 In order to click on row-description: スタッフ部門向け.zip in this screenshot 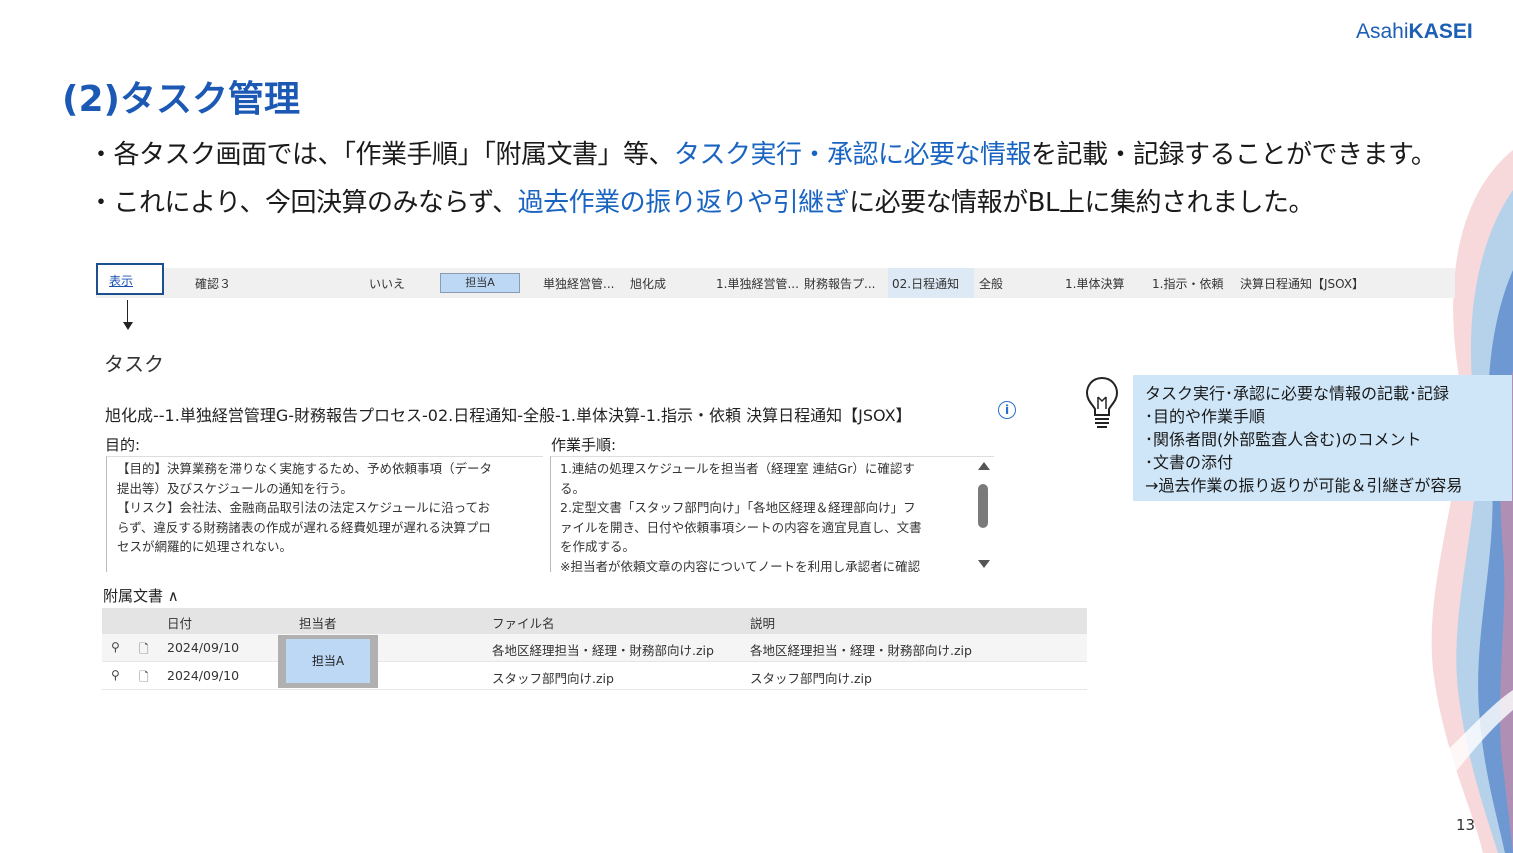, I will do `click(811, 678)`.